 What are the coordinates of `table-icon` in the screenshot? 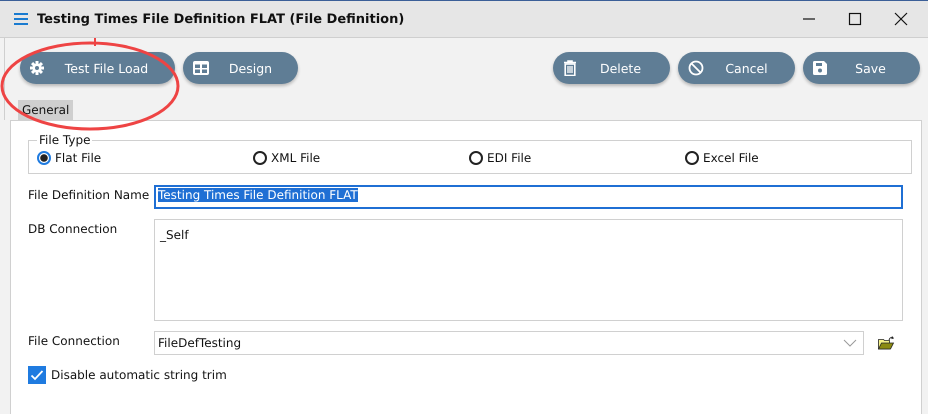 It's located at (201, 68).